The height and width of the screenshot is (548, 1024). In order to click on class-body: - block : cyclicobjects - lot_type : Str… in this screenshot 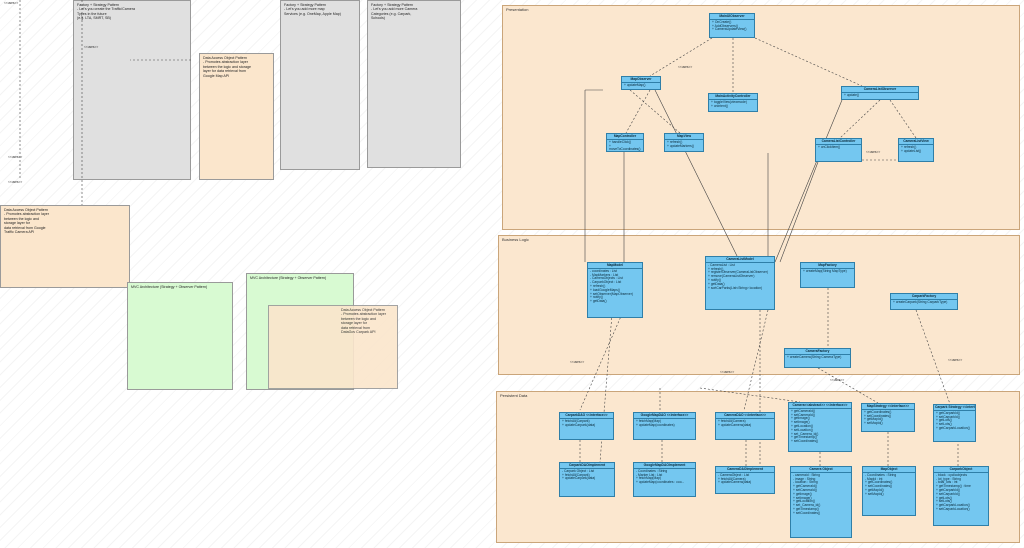, I will do `click(953, 491)`.